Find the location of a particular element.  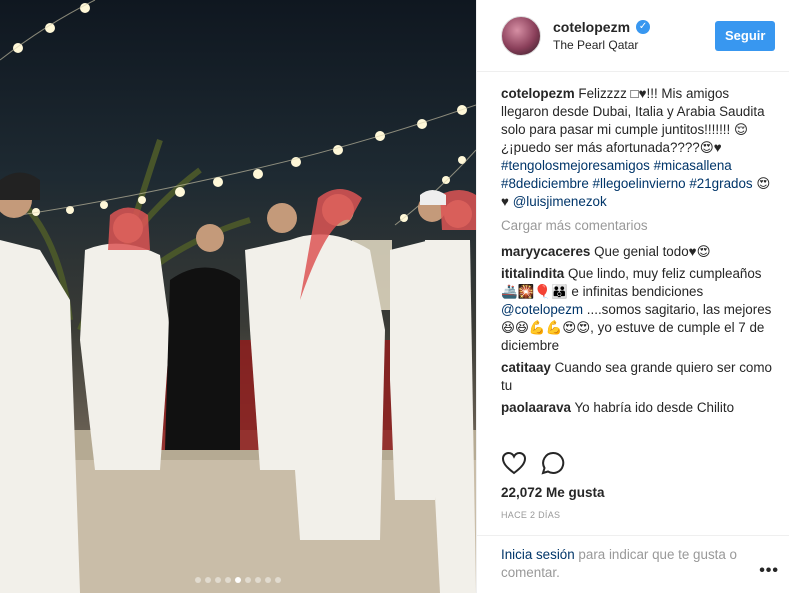

comment-username: ititalindita is located at coordinates (532, 273).